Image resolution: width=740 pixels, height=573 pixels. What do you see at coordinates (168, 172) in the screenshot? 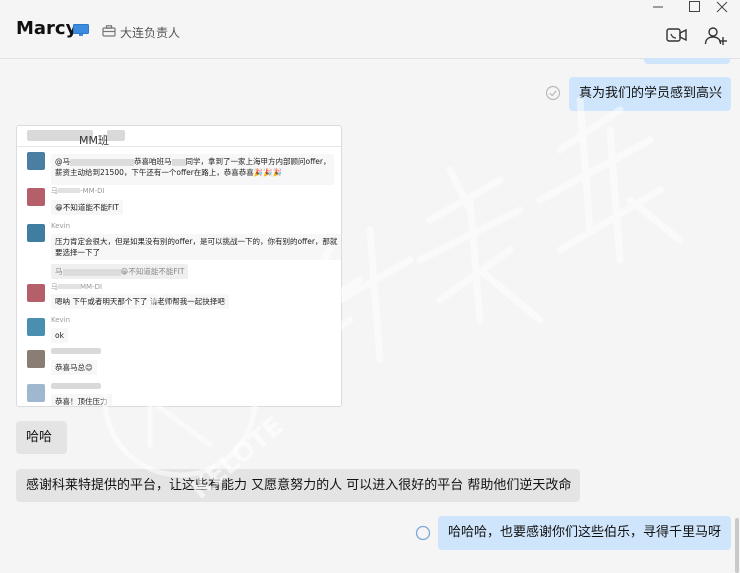
I see `chat-text: 薪资主动给到21500，下午还有一个offer在路上，恭喜恭喜🎉🎉🎉` at bounding box center [168, 172].